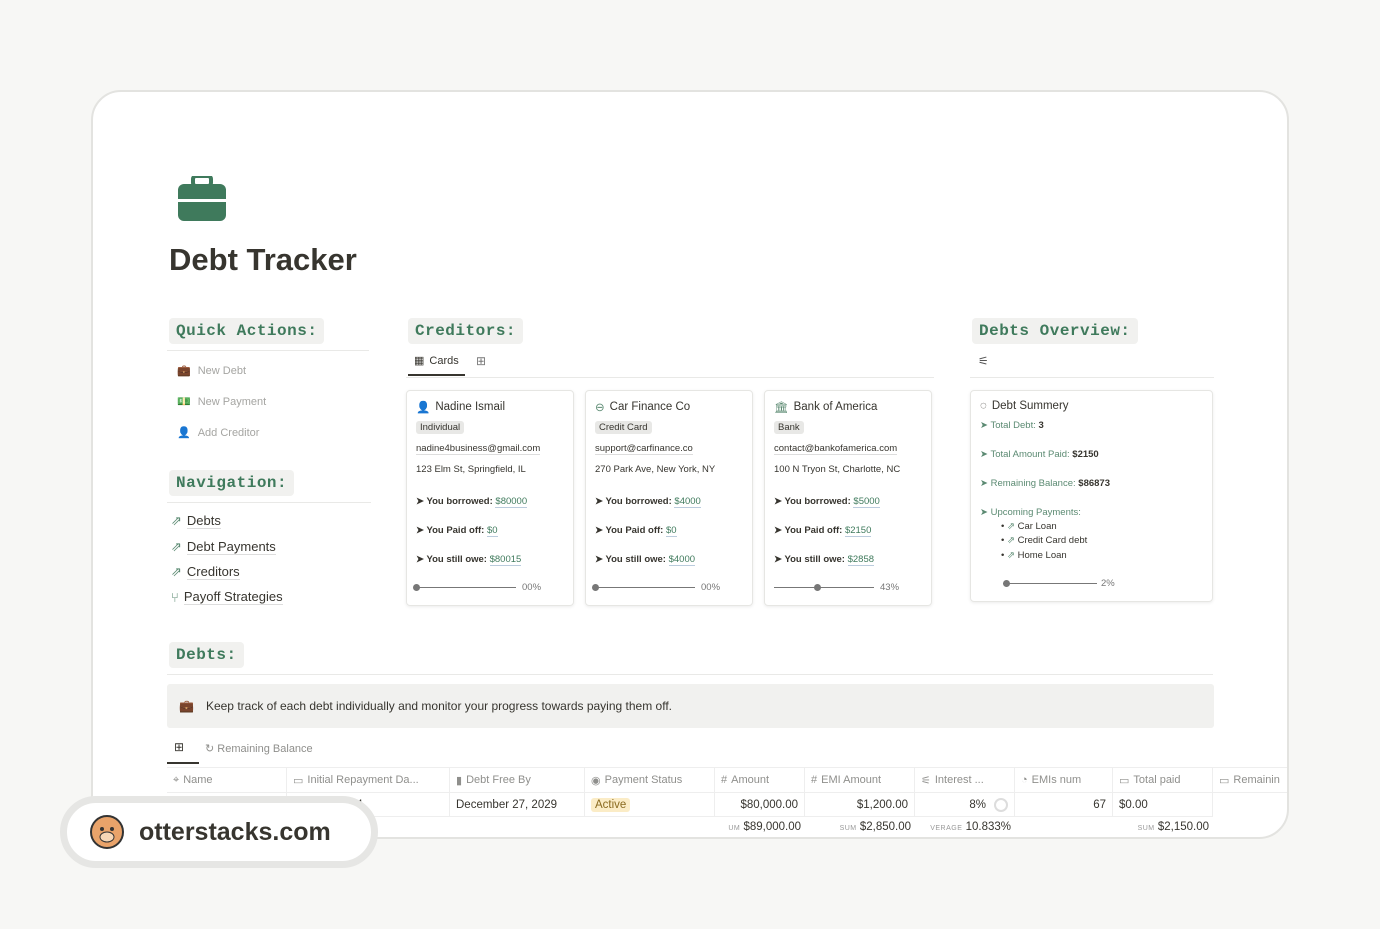  Describe the element at coordinates (478, 449) in the screenshot. I see `email-link: nadine4business@gmail.com` at that location.